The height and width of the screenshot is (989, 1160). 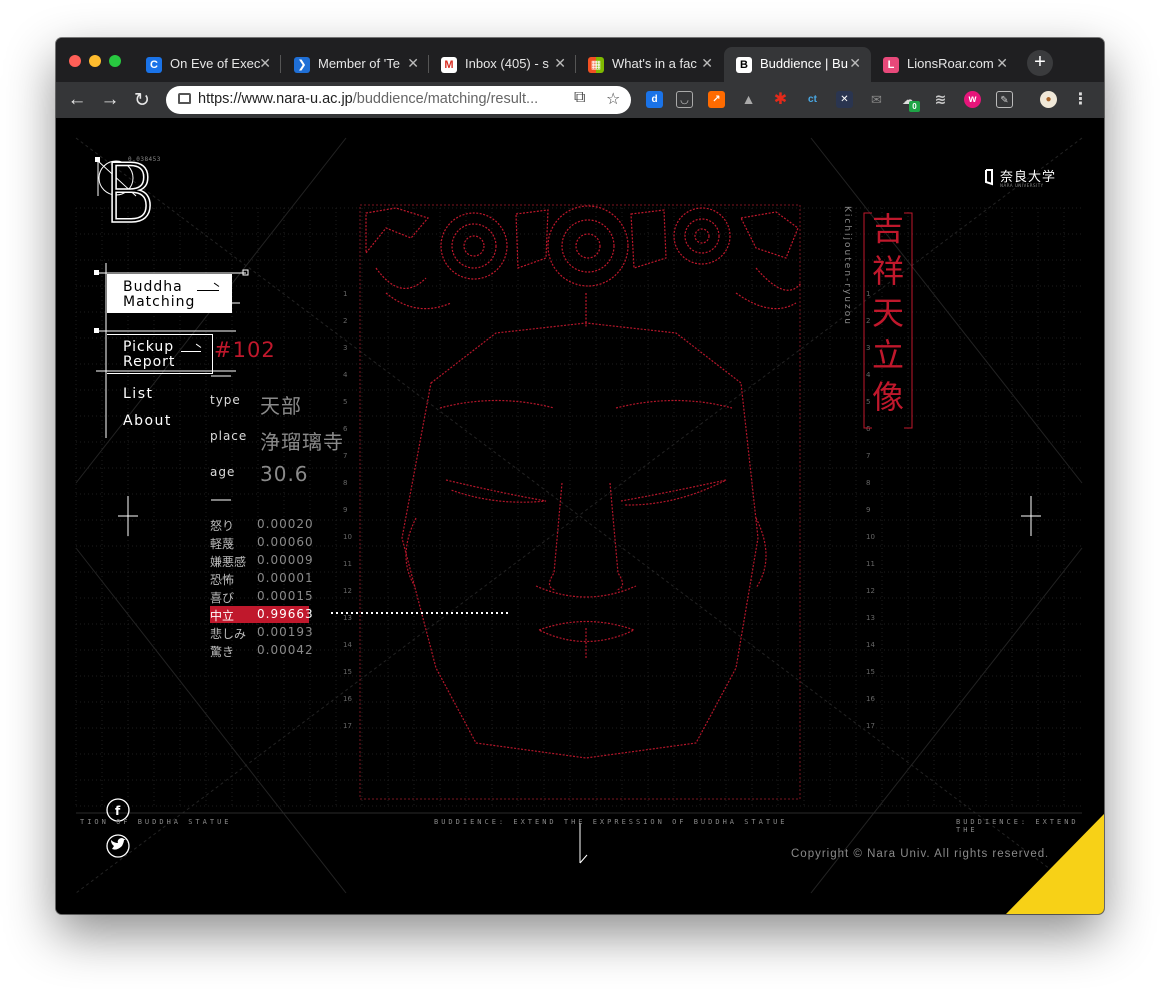 I want to click on emotion-name: 喜び, so click(x=222, y=598).